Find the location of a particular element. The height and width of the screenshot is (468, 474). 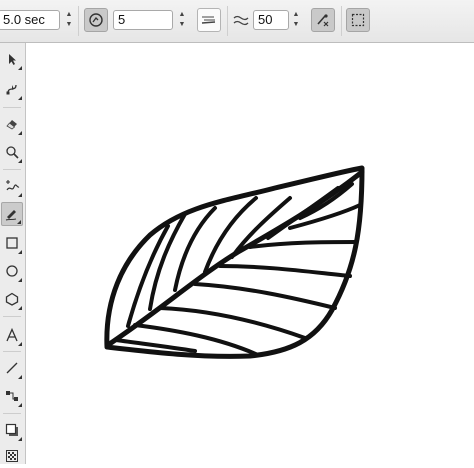

ellipse-tool is located at coordinates (12, 271).